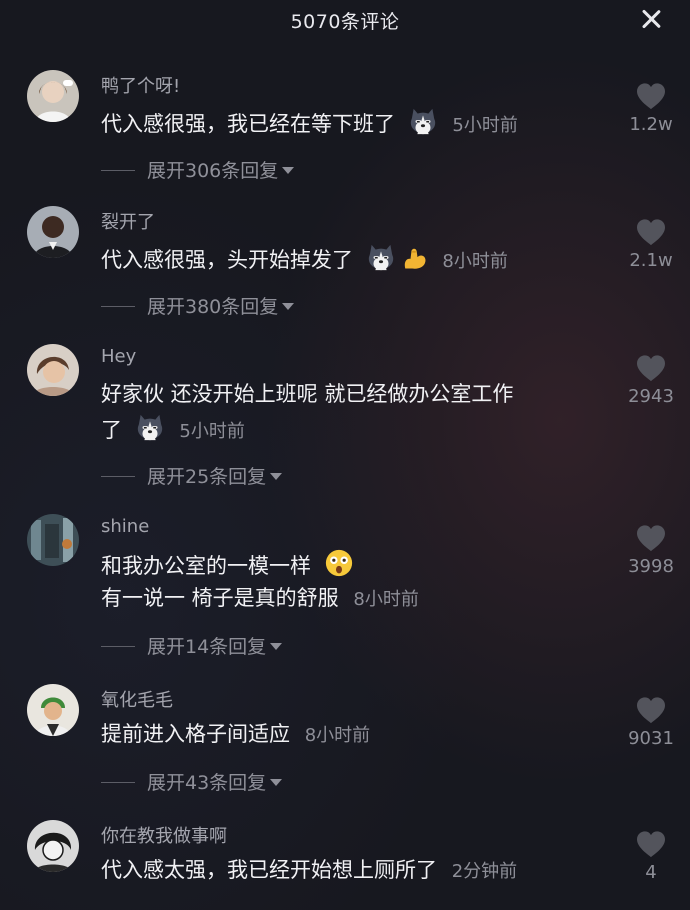 The height and width of the screenshot is (910, 690). I want to click on comment-text-line: 代入感很强，头开始掉发了, so click(227, 260).